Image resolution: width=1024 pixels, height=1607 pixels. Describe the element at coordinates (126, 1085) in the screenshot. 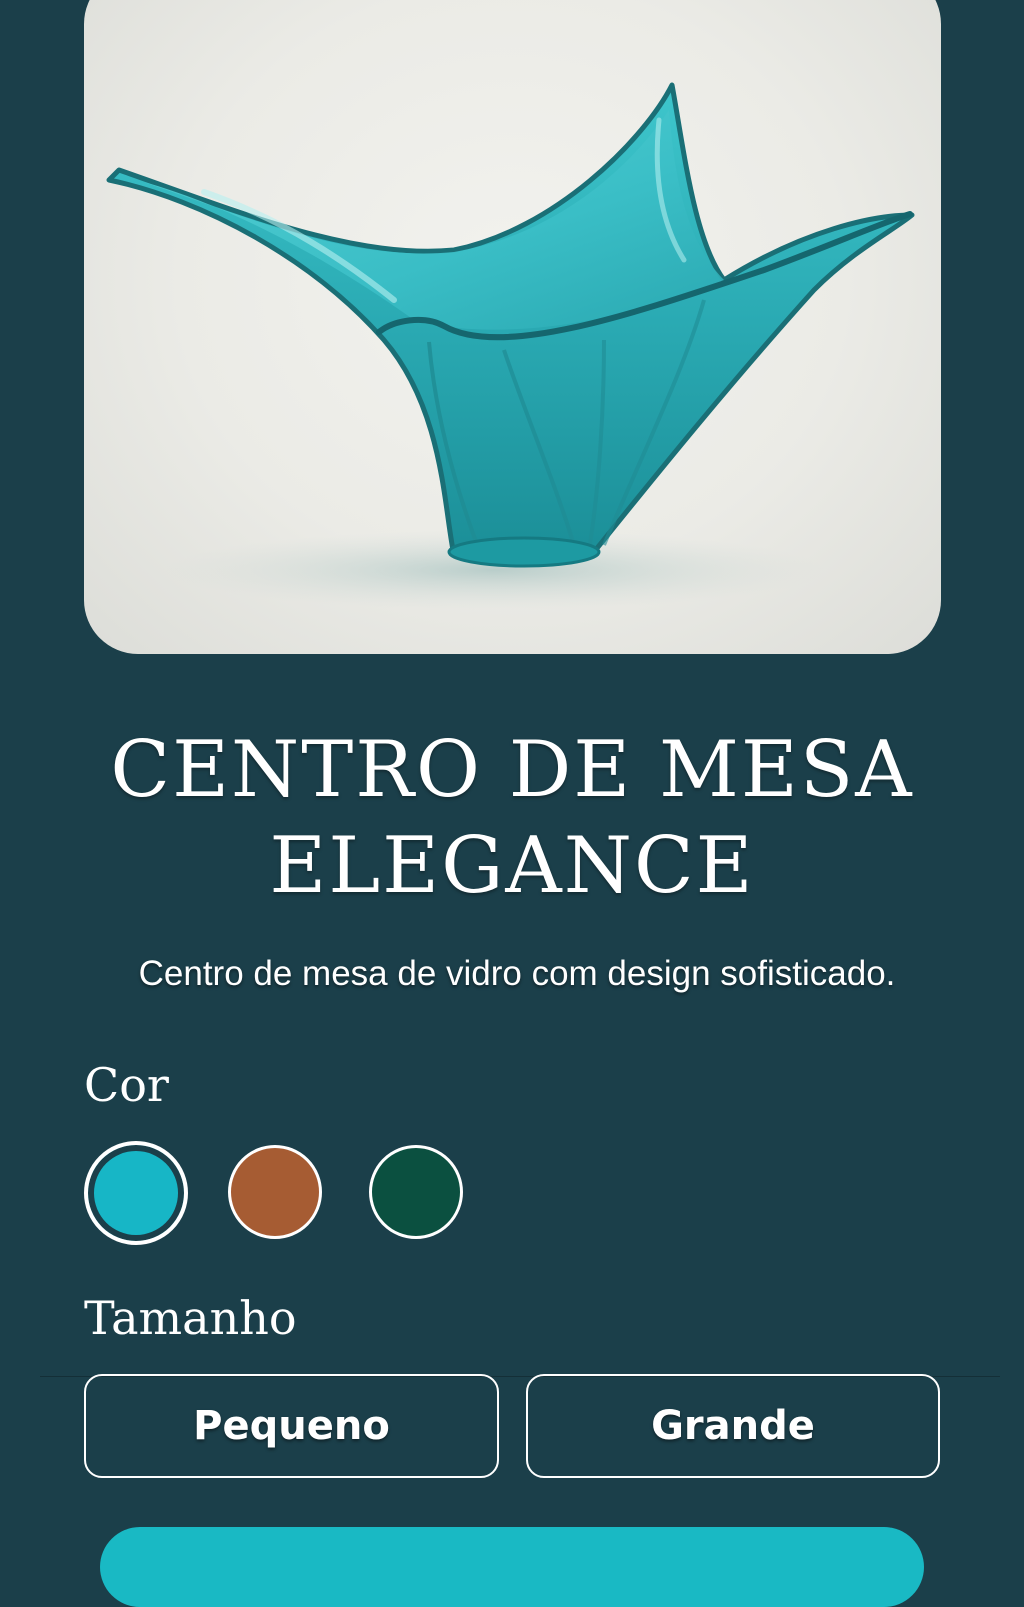

I see `color-label: Cor` at that location.